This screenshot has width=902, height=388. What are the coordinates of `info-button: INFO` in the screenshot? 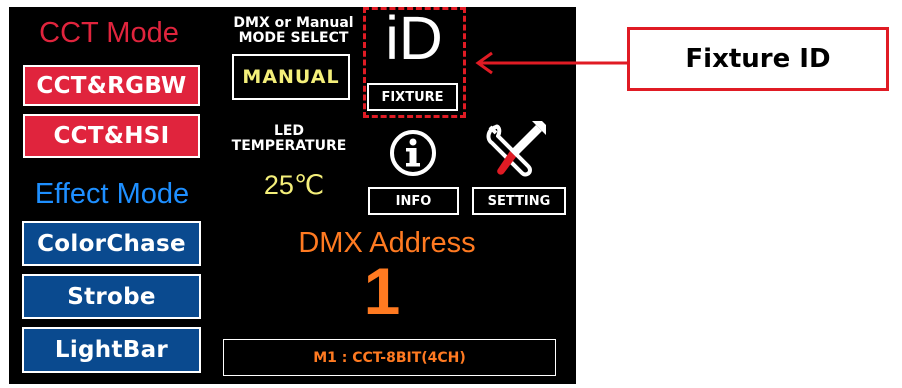 It's located at (413, 201).